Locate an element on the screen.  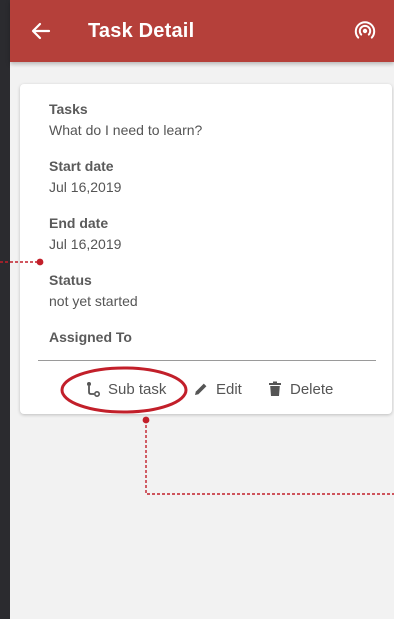
field-value-tasks: What do I need to learn? is located at coordinates (126, 130).